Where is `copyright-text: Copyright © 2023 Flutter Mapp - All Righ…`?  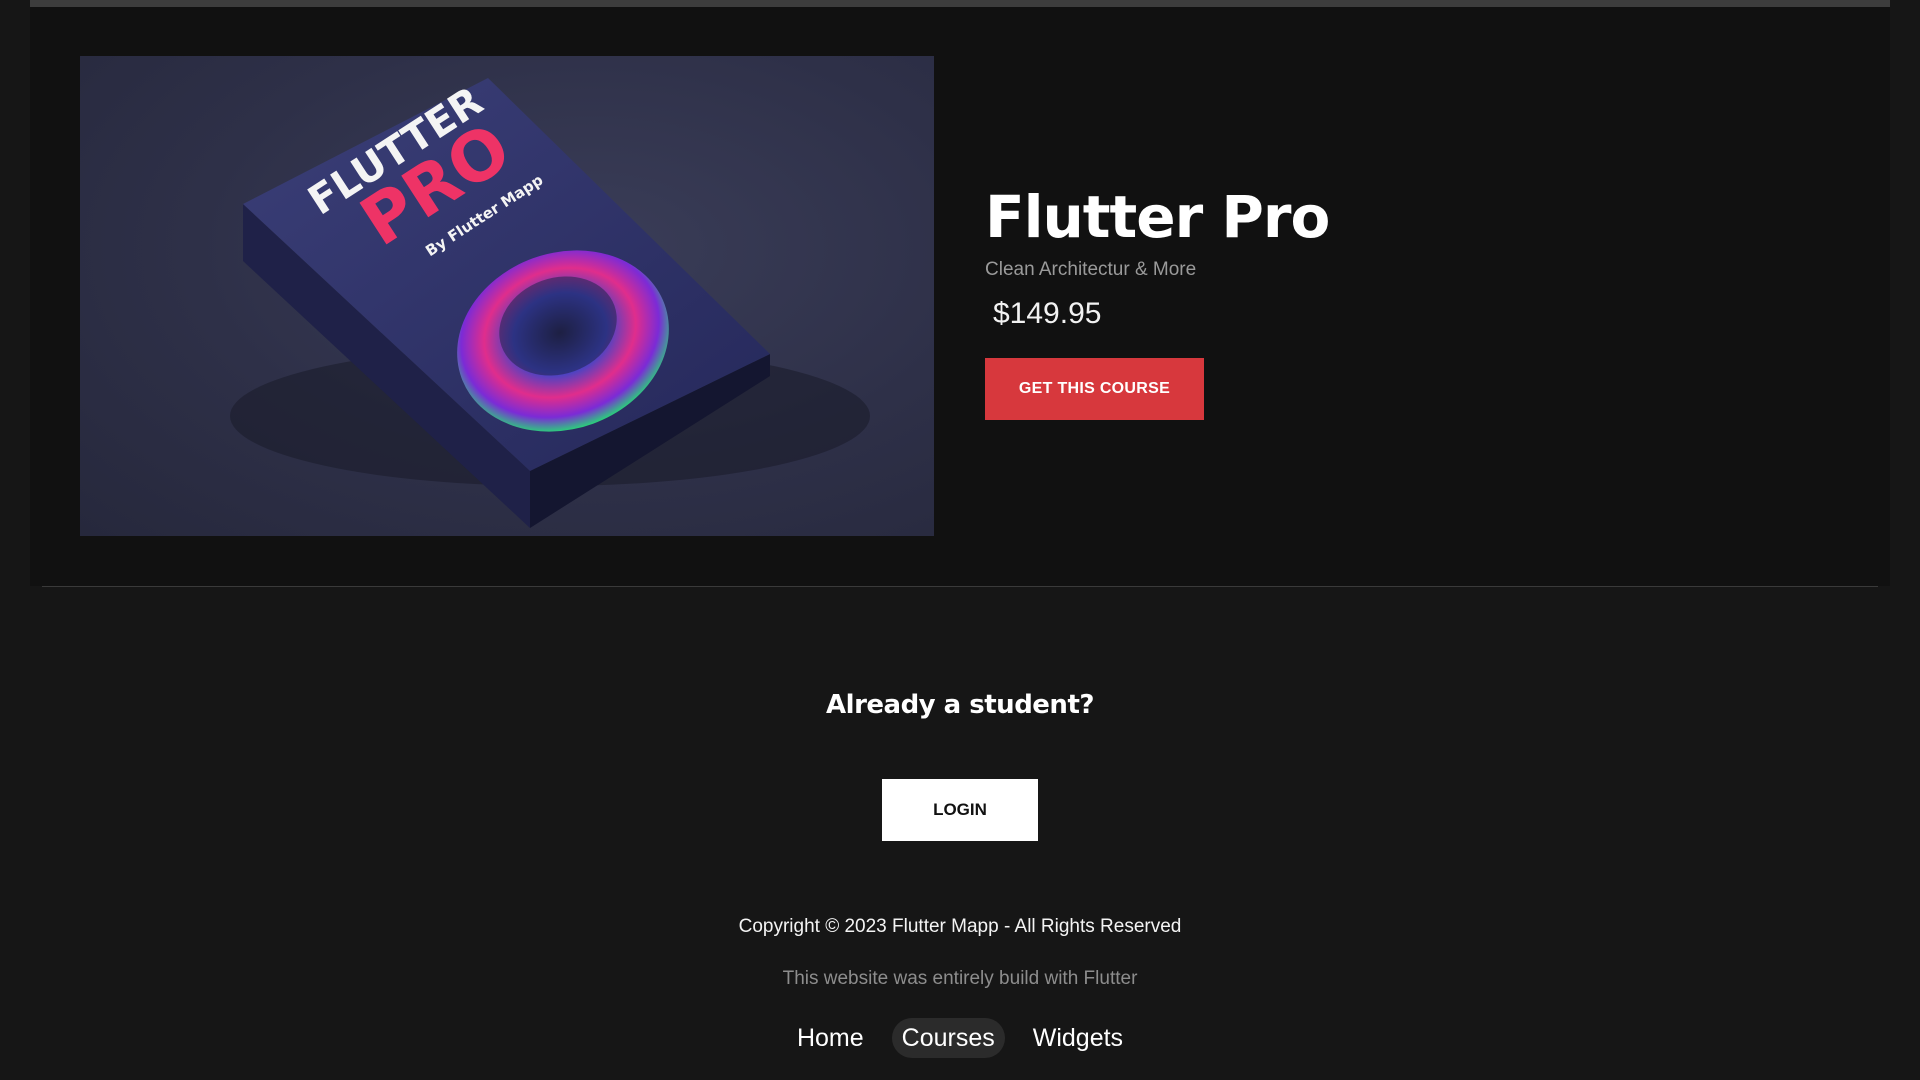 copyright-text: Copyright © 2023 Flutter Mapp - All Righ… is located at coordinates (960, 926).